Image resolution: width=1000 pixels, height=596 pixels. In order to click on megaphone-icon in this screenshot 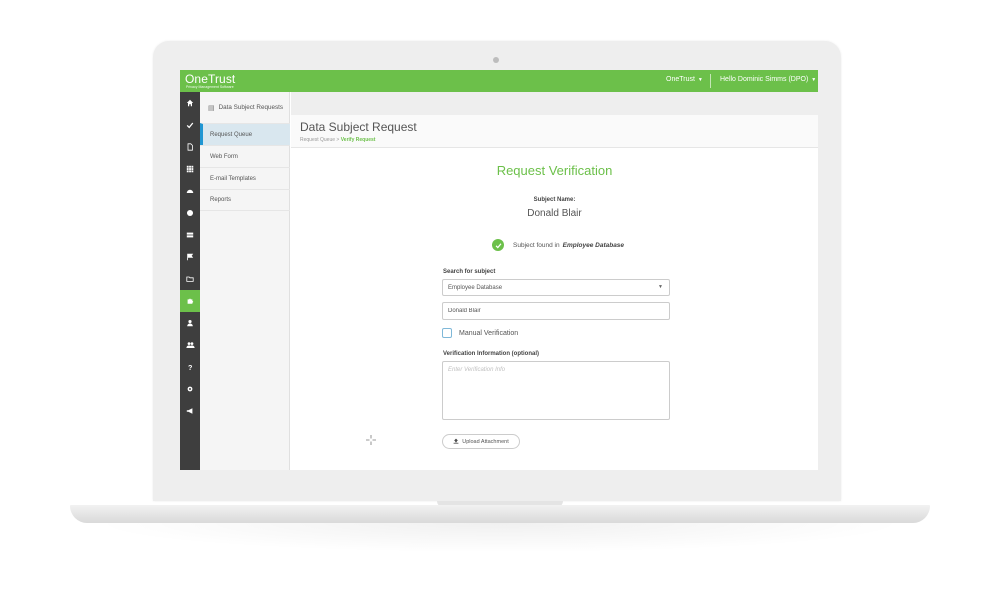, I will do `click(190, 411)`.